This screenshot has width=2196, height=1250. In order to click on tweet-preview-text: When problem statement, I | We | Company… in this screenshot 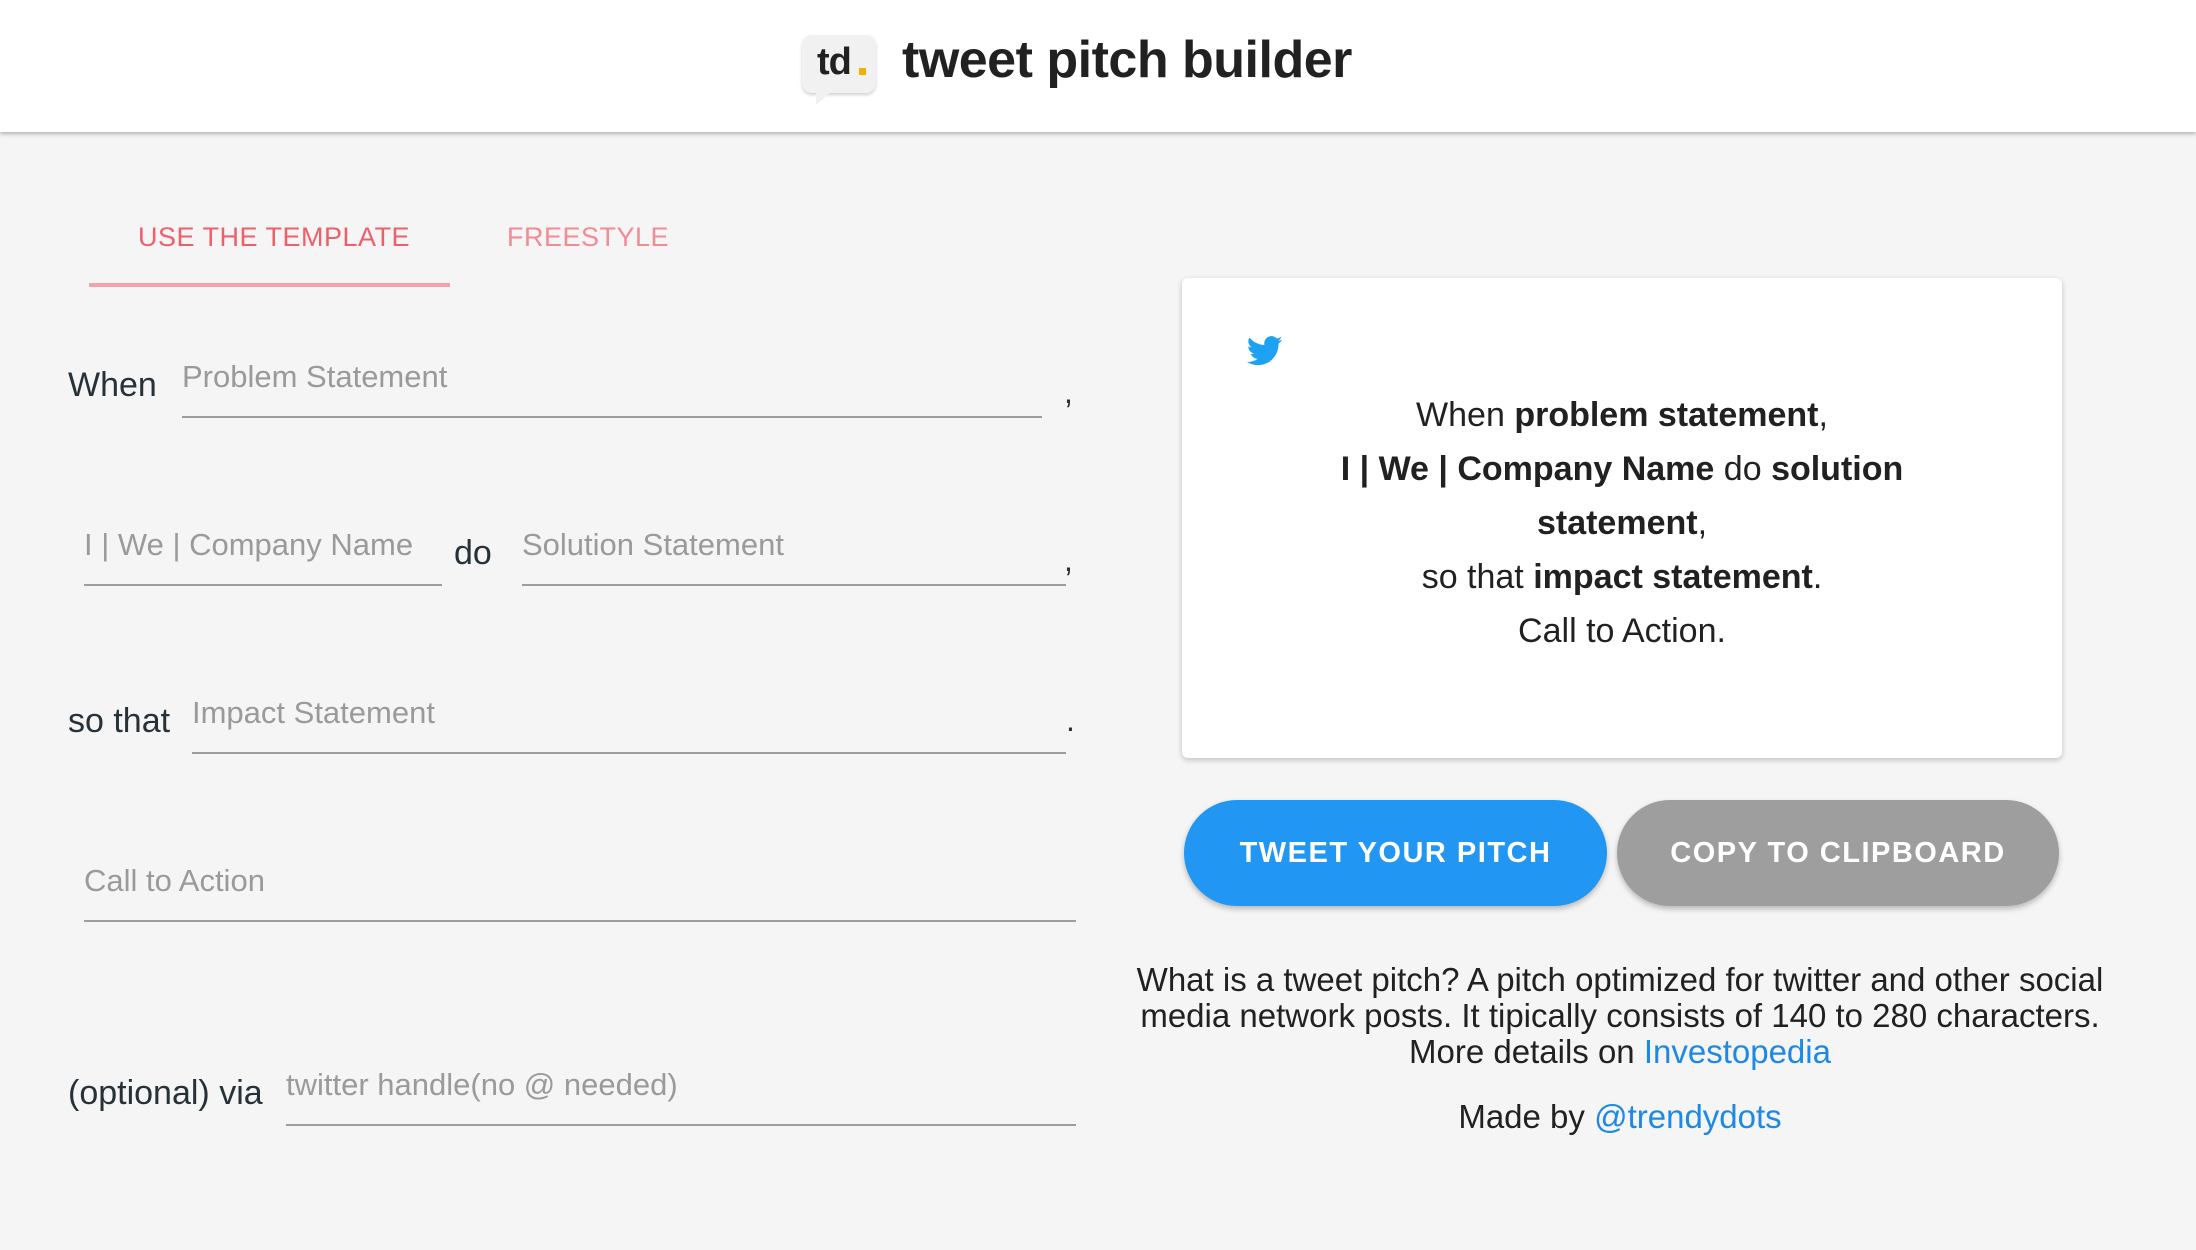, I will do `click(1622, 523)`.